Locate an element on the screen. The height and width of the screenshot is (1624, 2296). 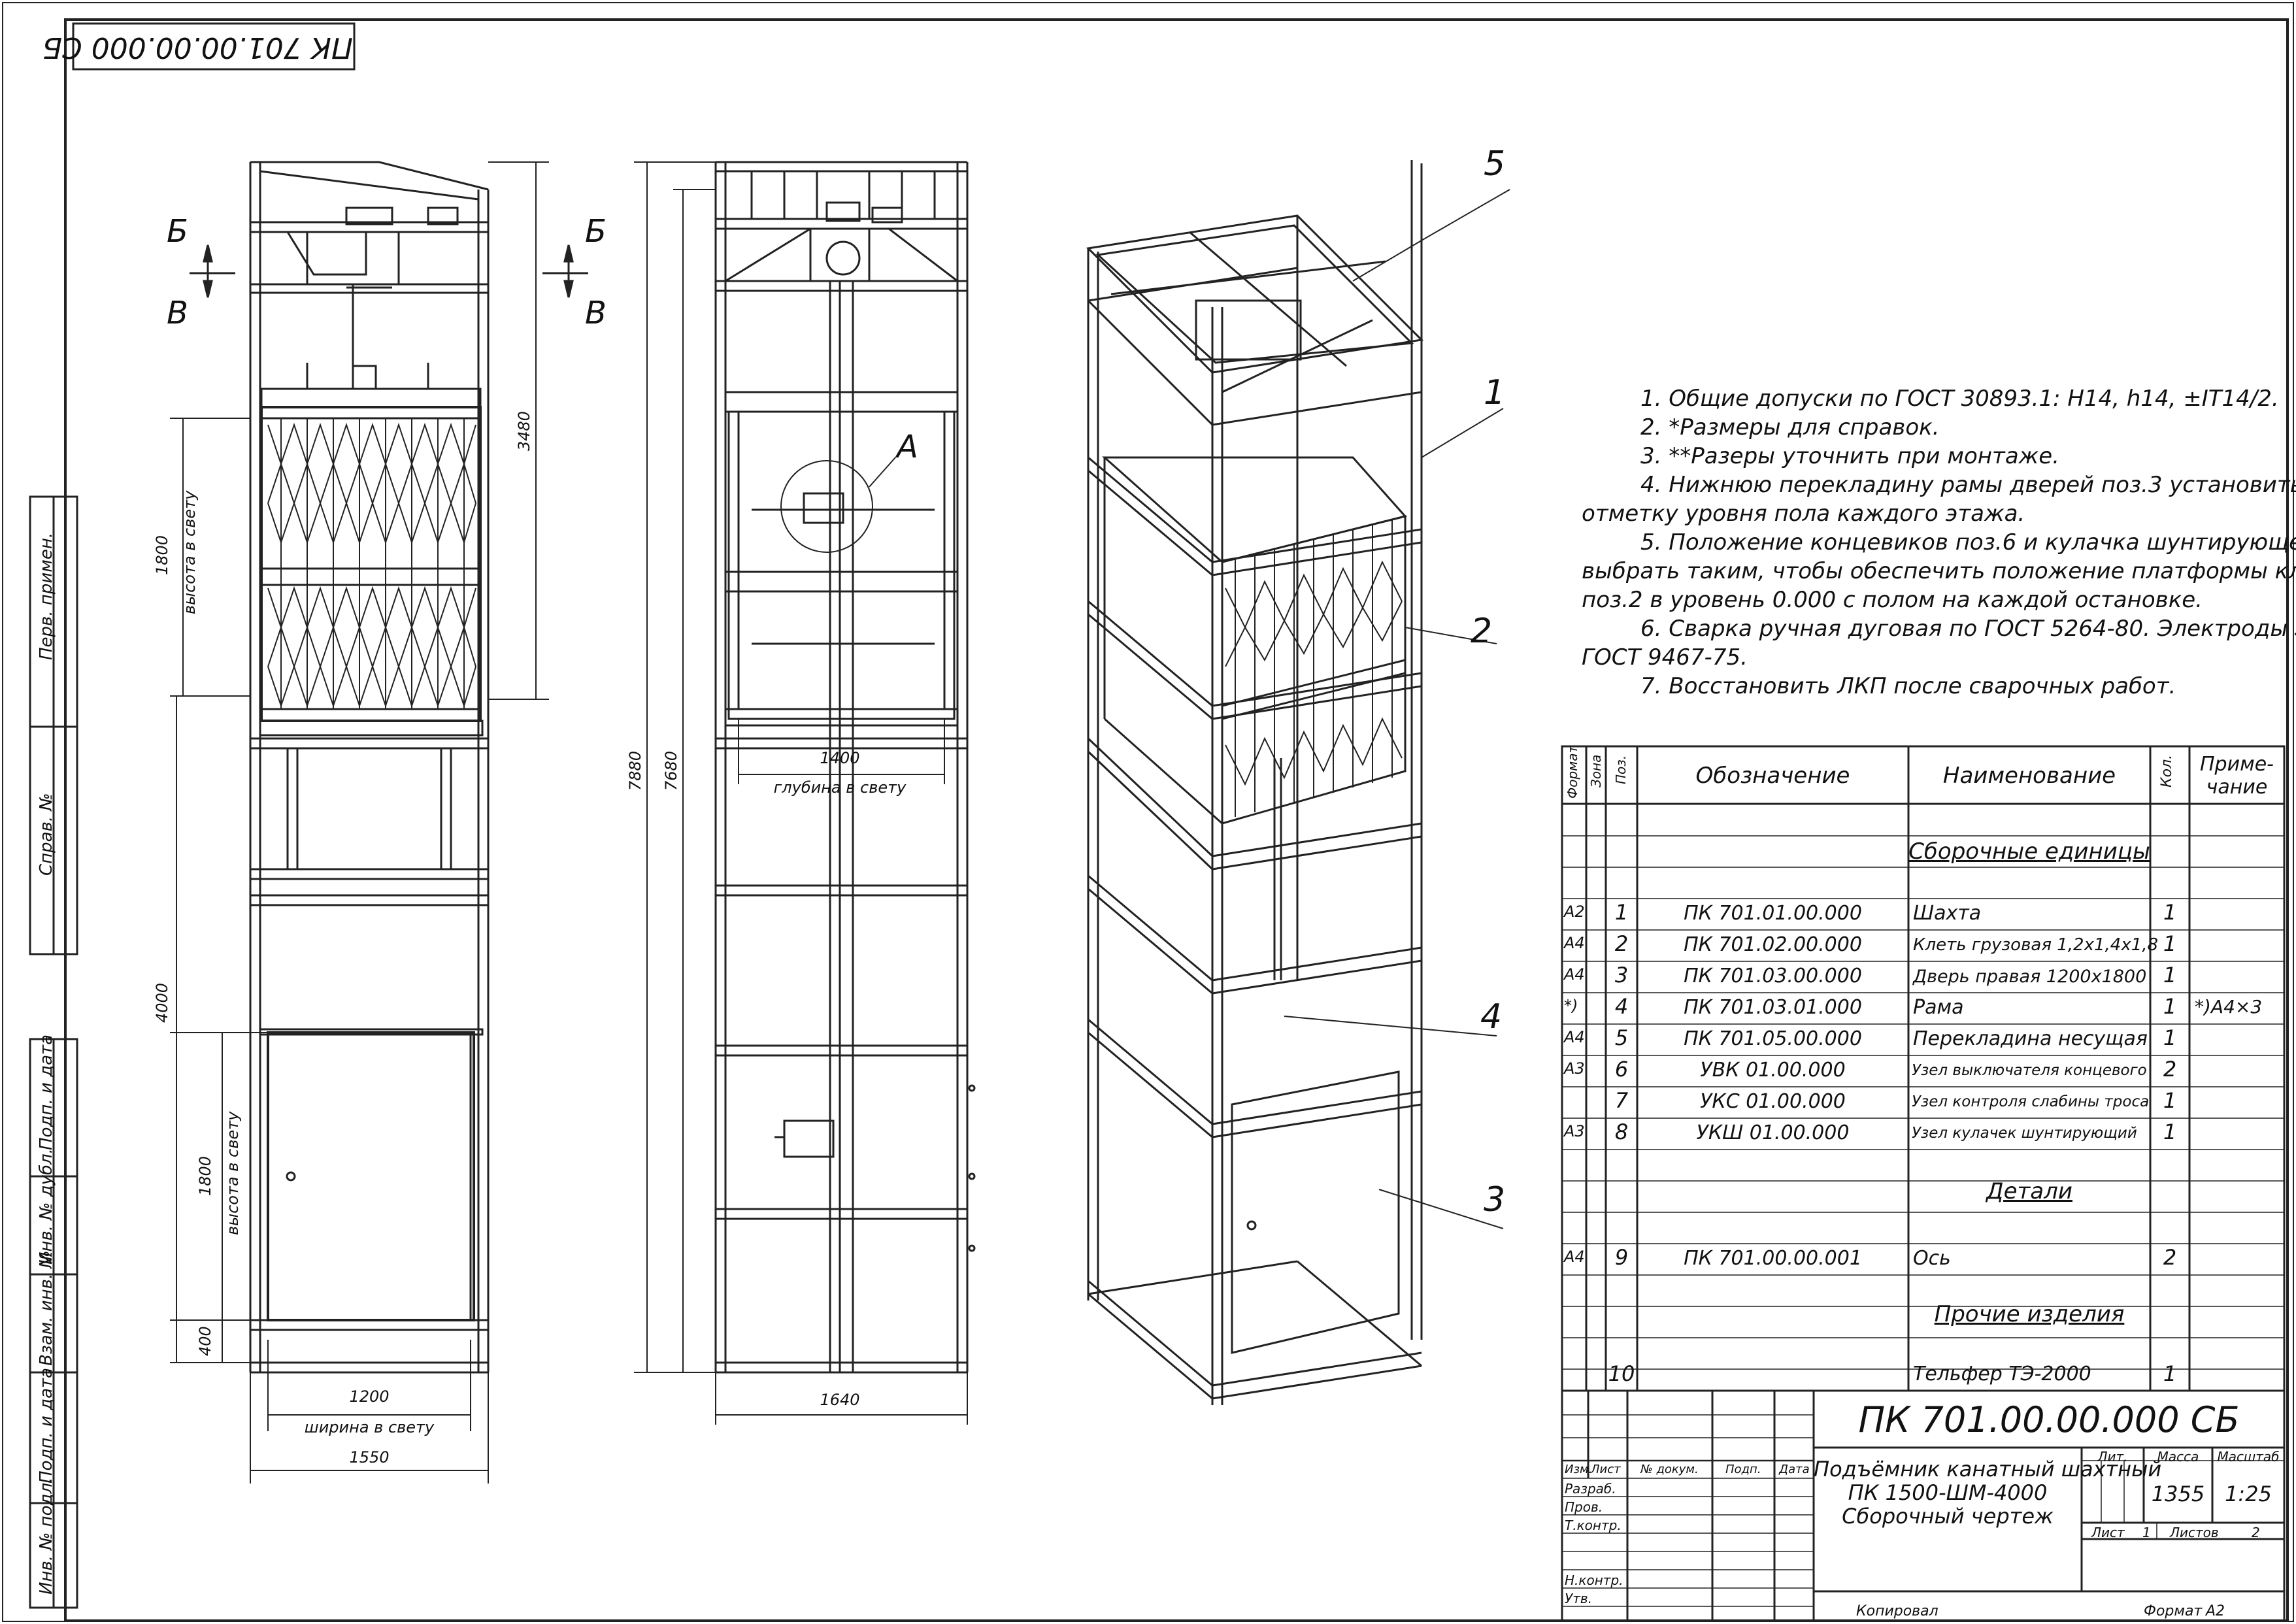
stamp-sheets-label: Листов is located at coordinates (2194, 1533).